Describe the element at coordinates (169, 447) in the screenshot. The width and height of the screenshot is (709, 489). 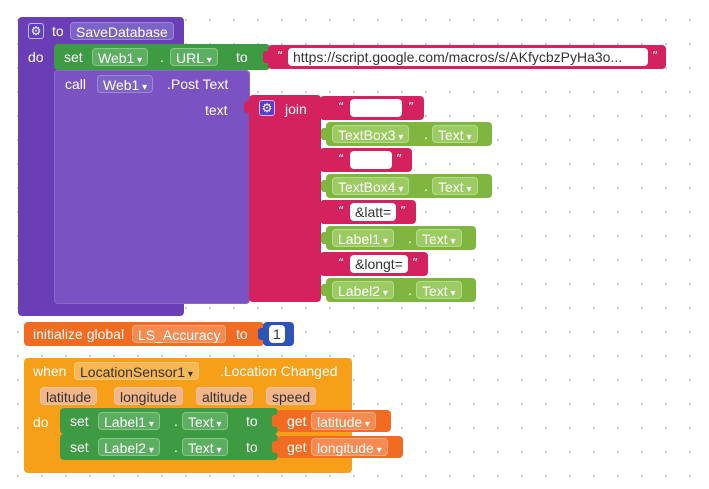
I see `set-label2-text-block: set Label2 . Text to` at that location.